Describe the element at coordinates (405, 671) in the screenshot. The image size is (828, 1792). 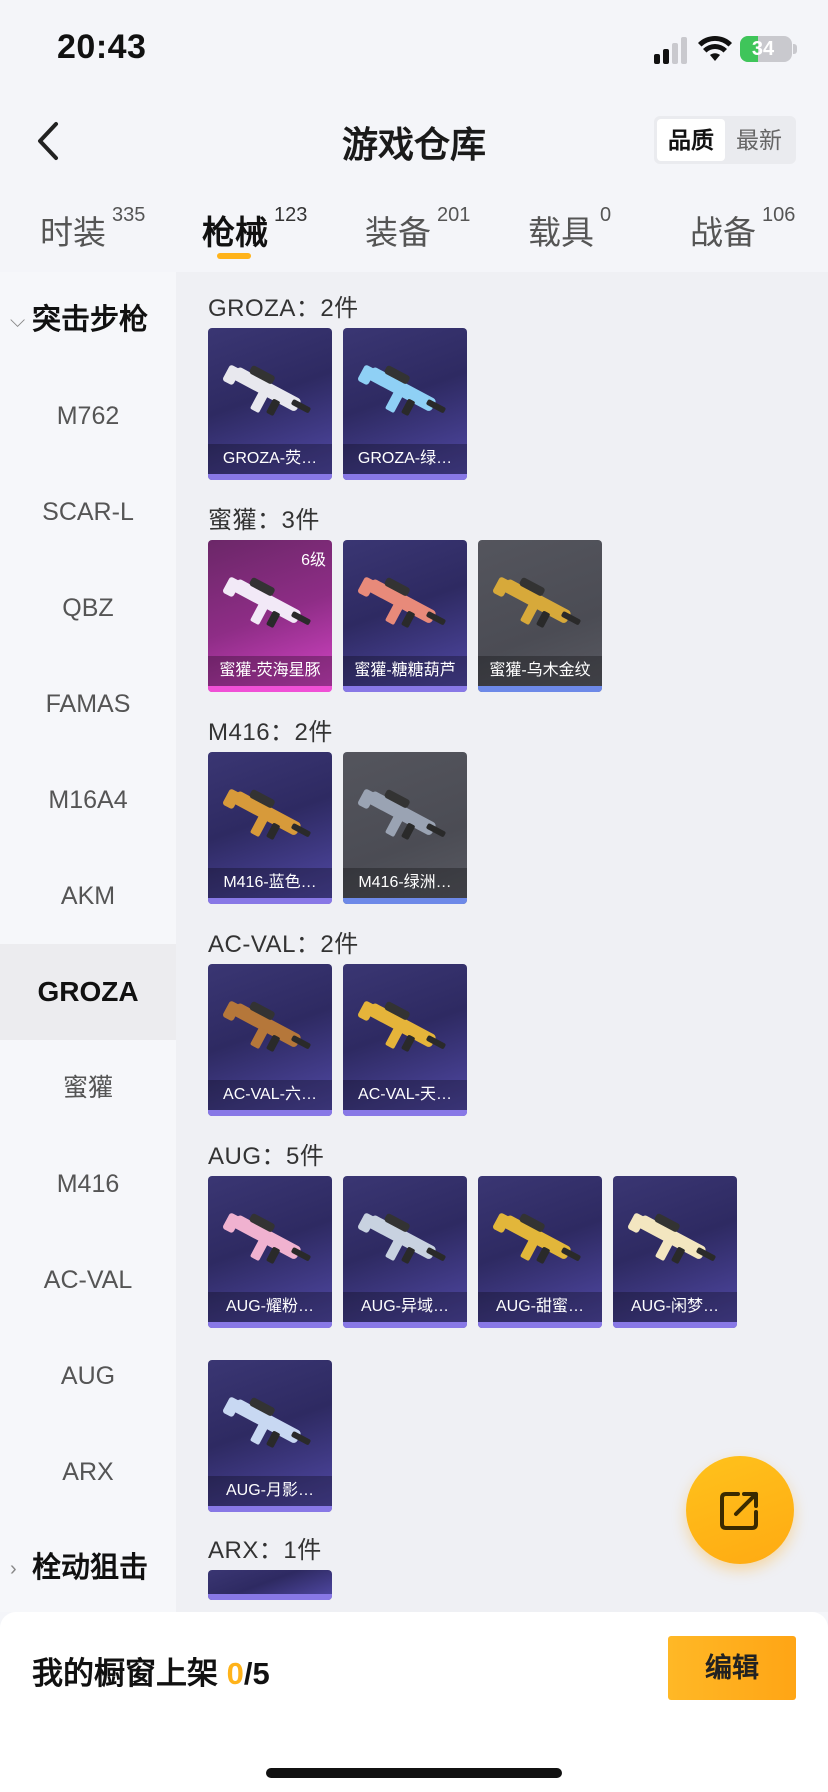
I see `weapon-name: 蜜獾-糖糖葫芦` at that location.